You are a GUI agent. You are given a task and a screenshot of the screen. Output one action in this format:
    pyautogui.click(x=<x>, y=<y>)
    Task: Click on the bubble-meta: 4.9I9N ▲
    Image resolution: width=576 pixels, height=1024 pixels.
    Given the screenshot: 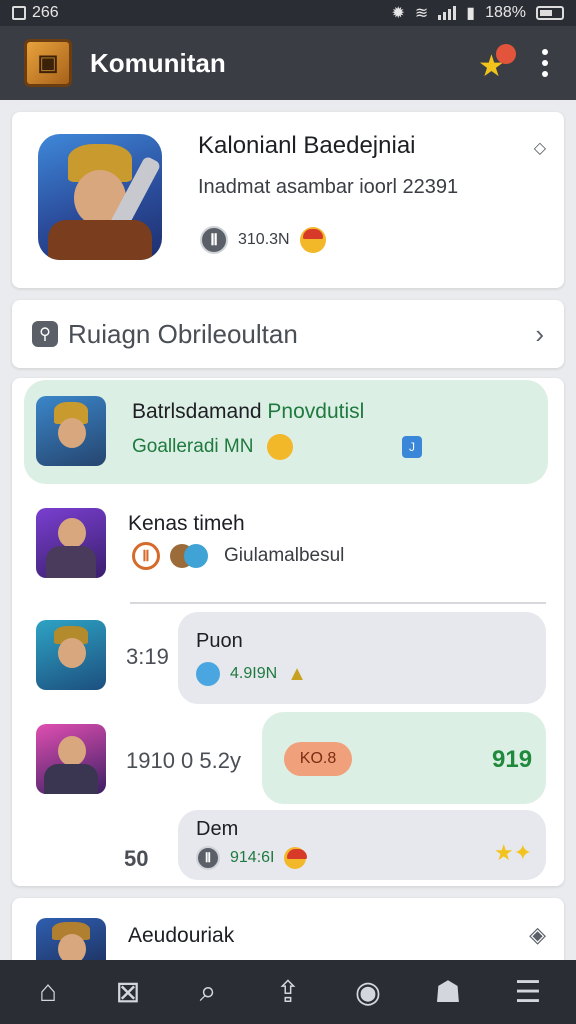 What is the action you would take?
    pyautogui.click(x=251, y=674)
    